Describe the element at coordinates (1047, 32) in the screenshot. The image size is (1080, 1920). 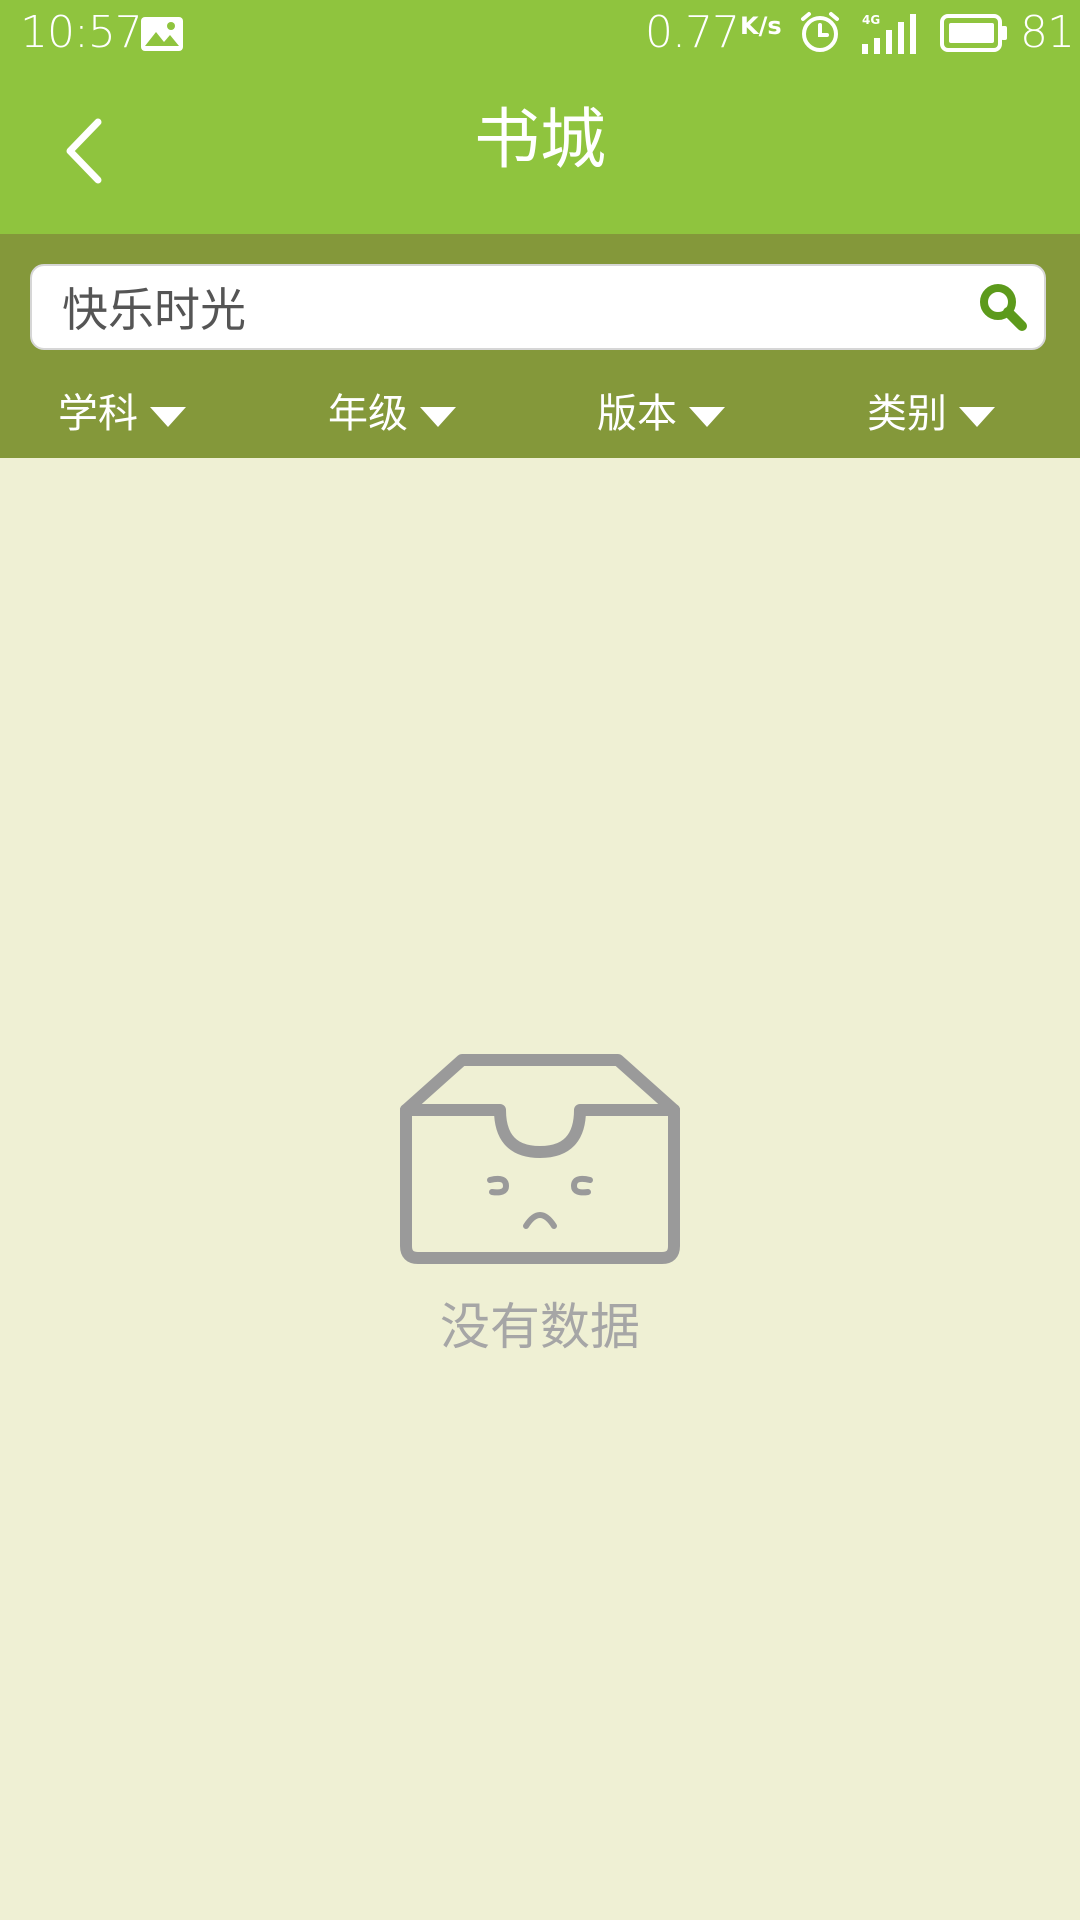
I see `battery-level: 81` at that location.